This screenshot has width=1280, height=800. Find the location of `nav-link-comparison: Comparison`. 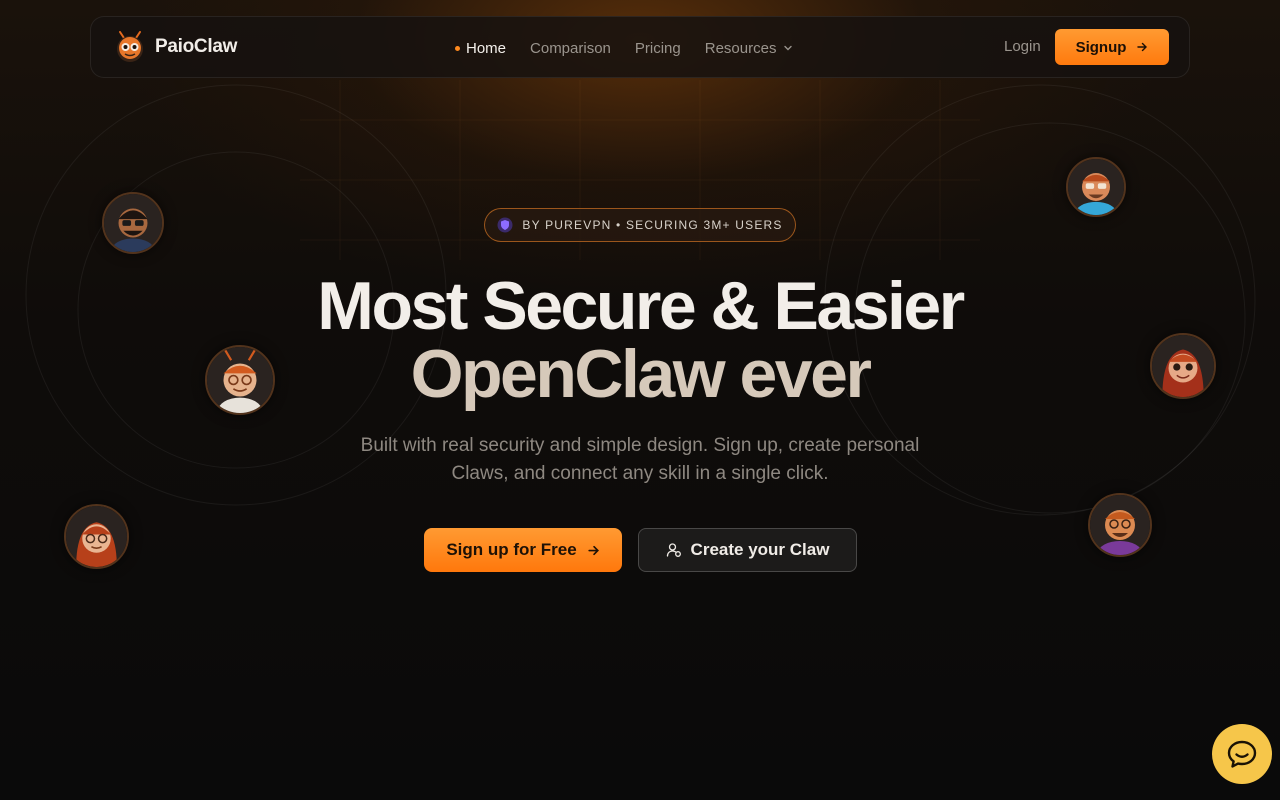

nav-link-comparison: Comparison is located at coordinates (570, 48).